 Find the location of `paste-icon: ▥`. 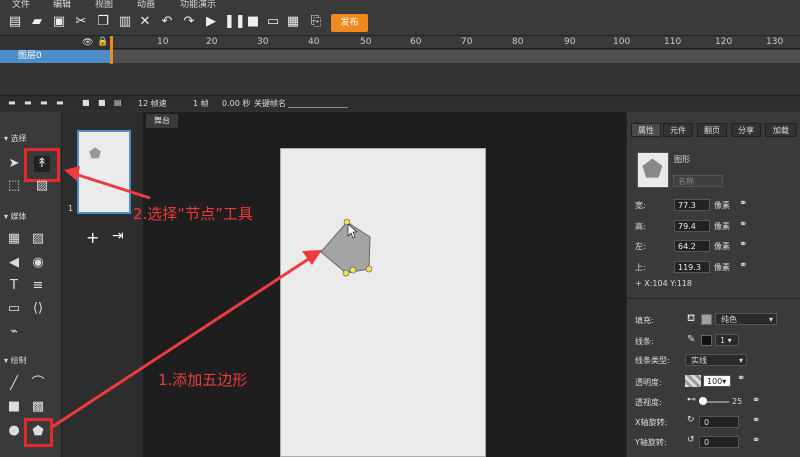

paste-icon: ▥ is located at coordinates (125, 22).